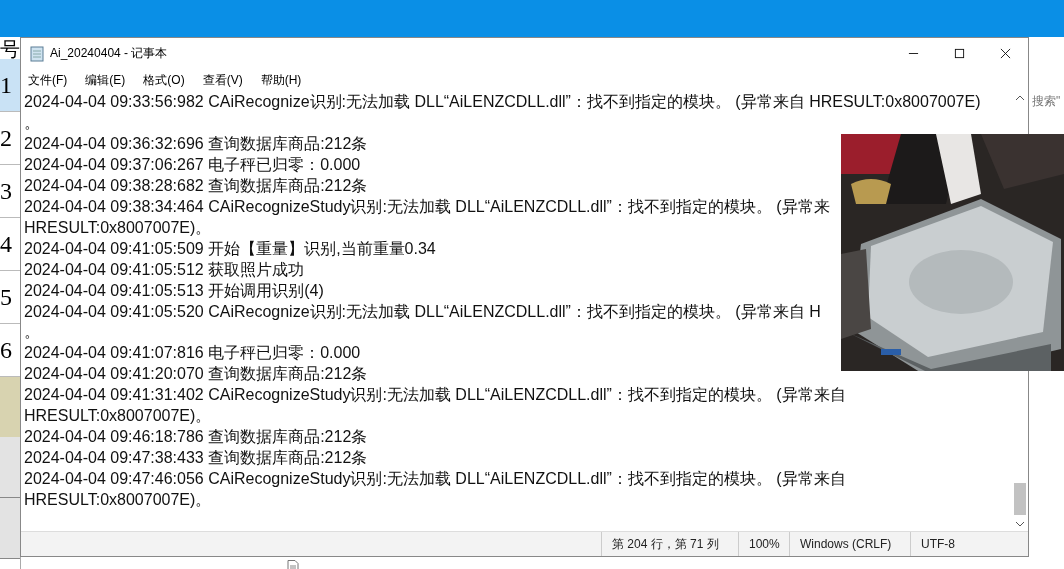 The width and height of the screenshot is (1064, 569). What do you see at coordinates (196, 185) in the screenshot?
I see `log-line: 2024-04-04 09:38:28:682 查询数据库商品:212条` at bounding box center [196, 185].